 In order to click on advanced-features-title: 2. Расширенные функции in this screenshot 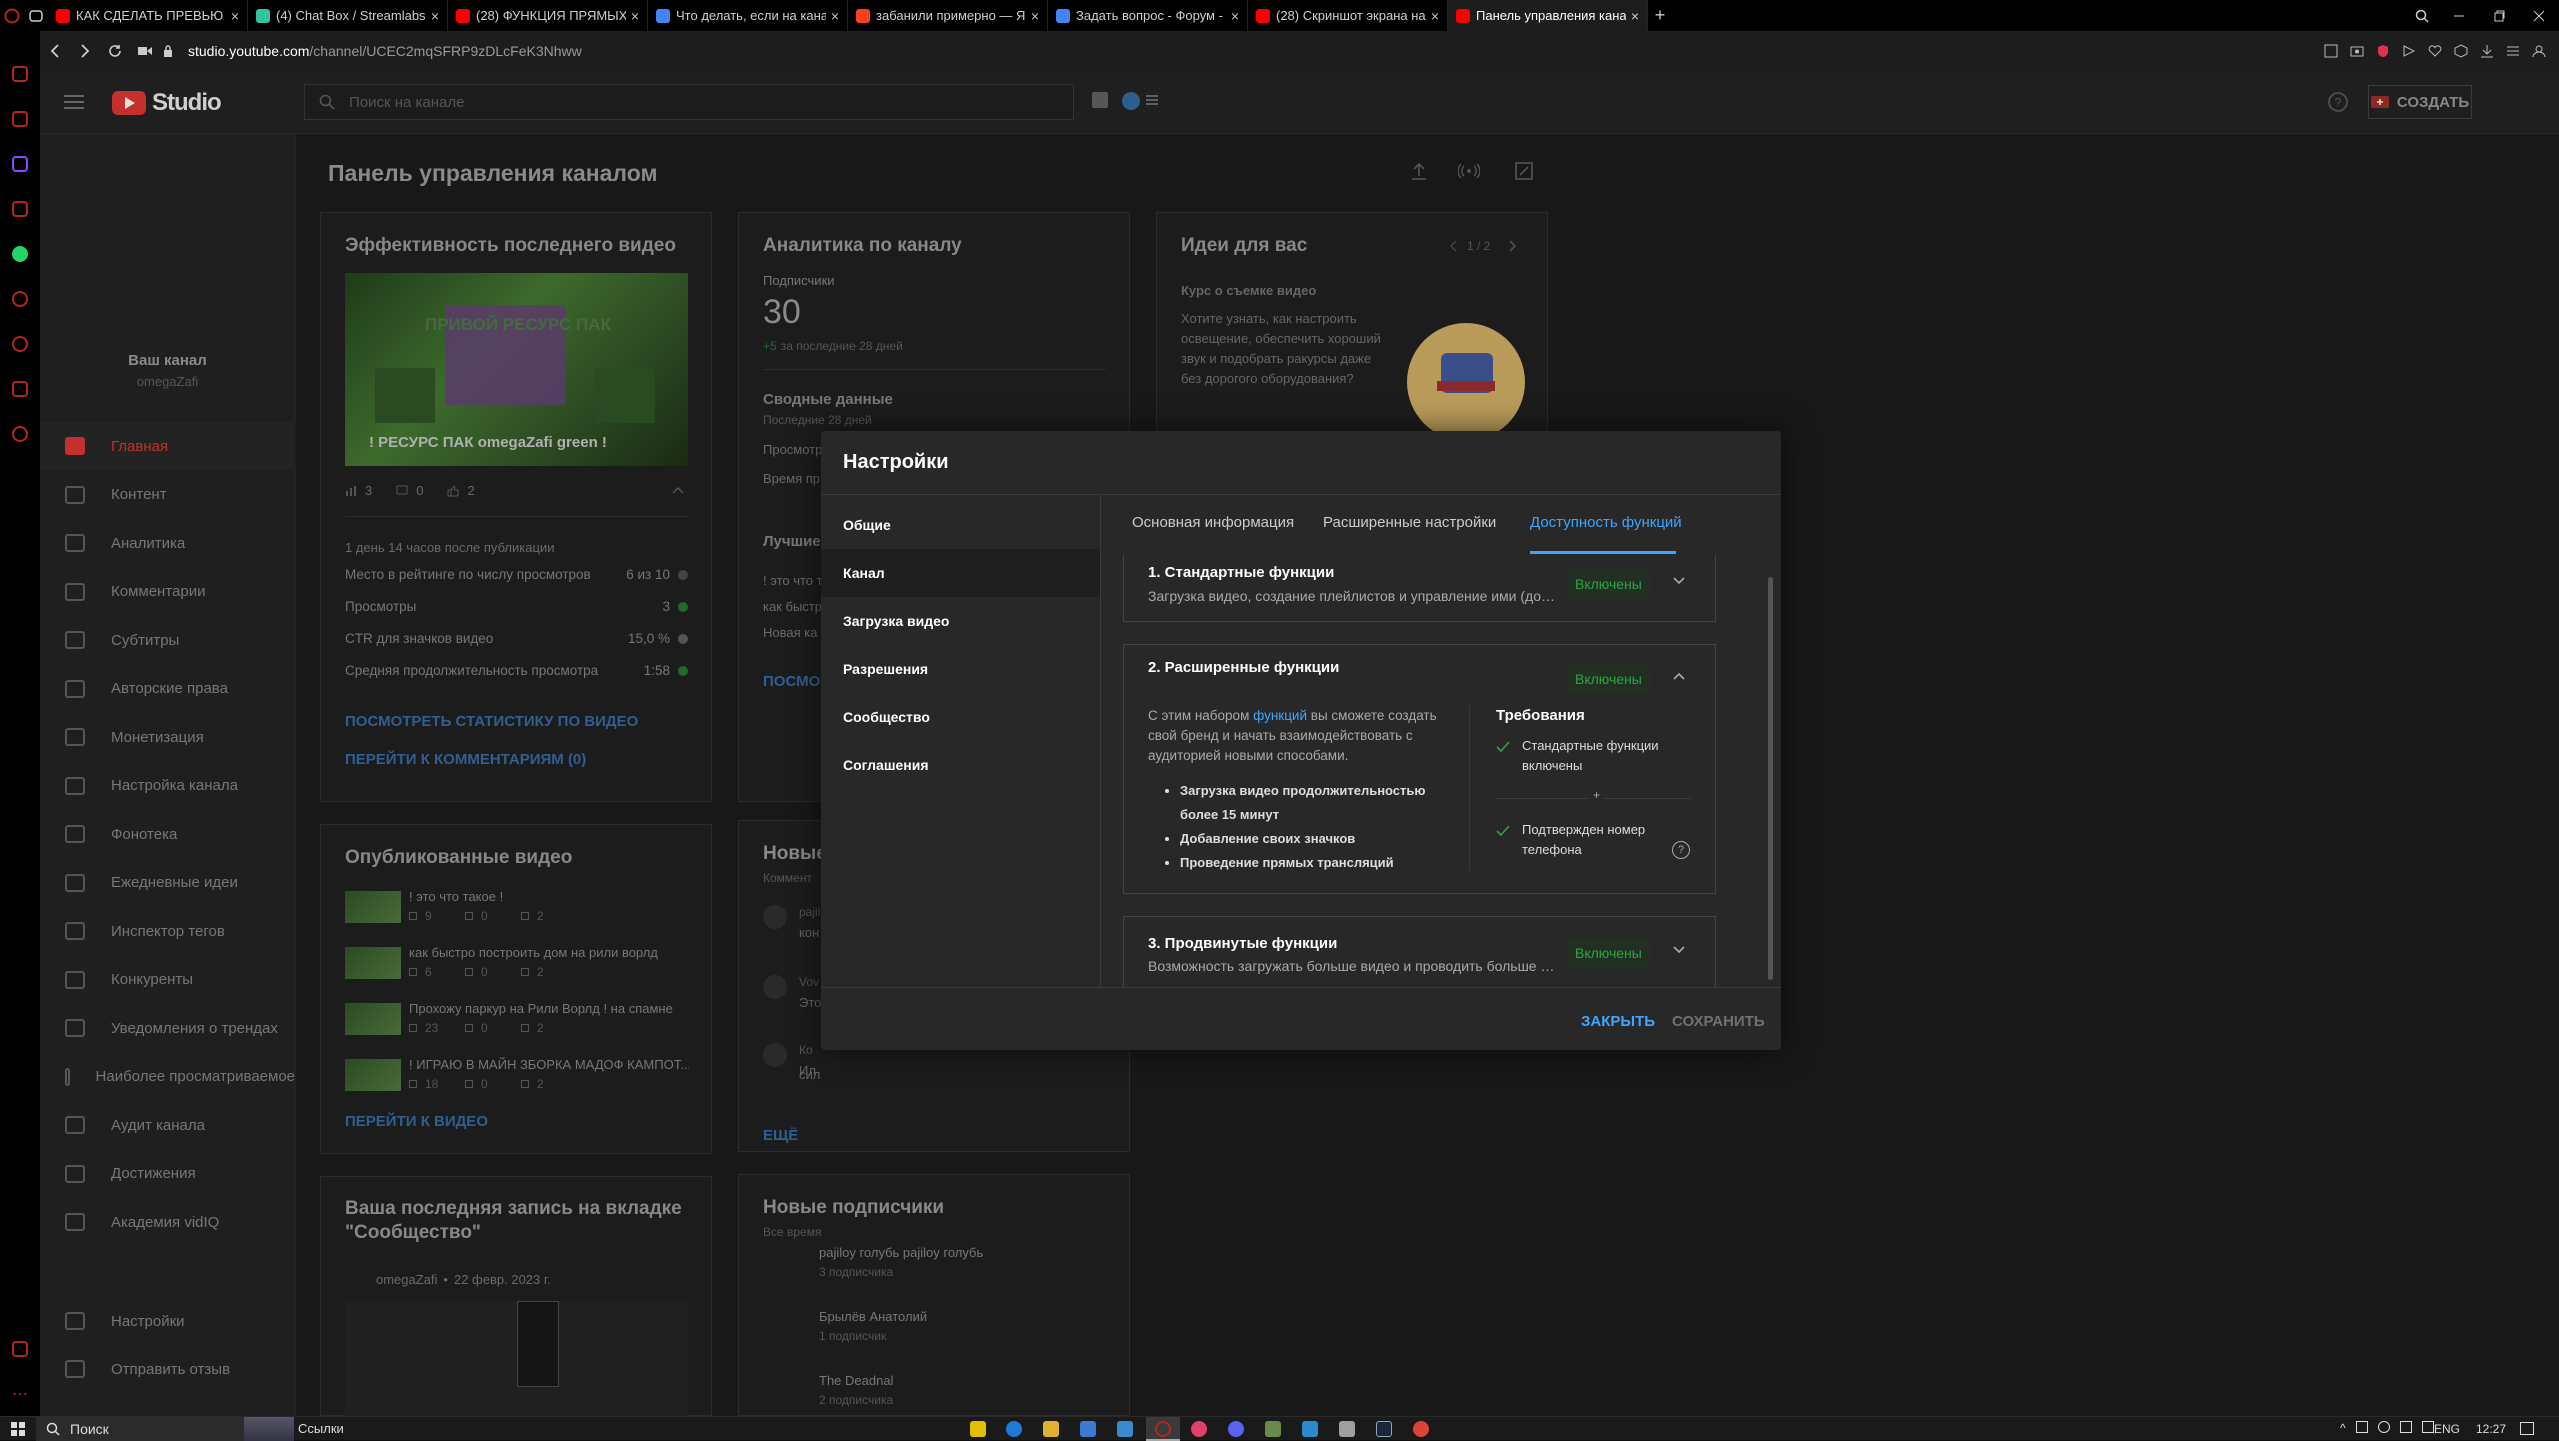, I will do `click(1244, 667)`.